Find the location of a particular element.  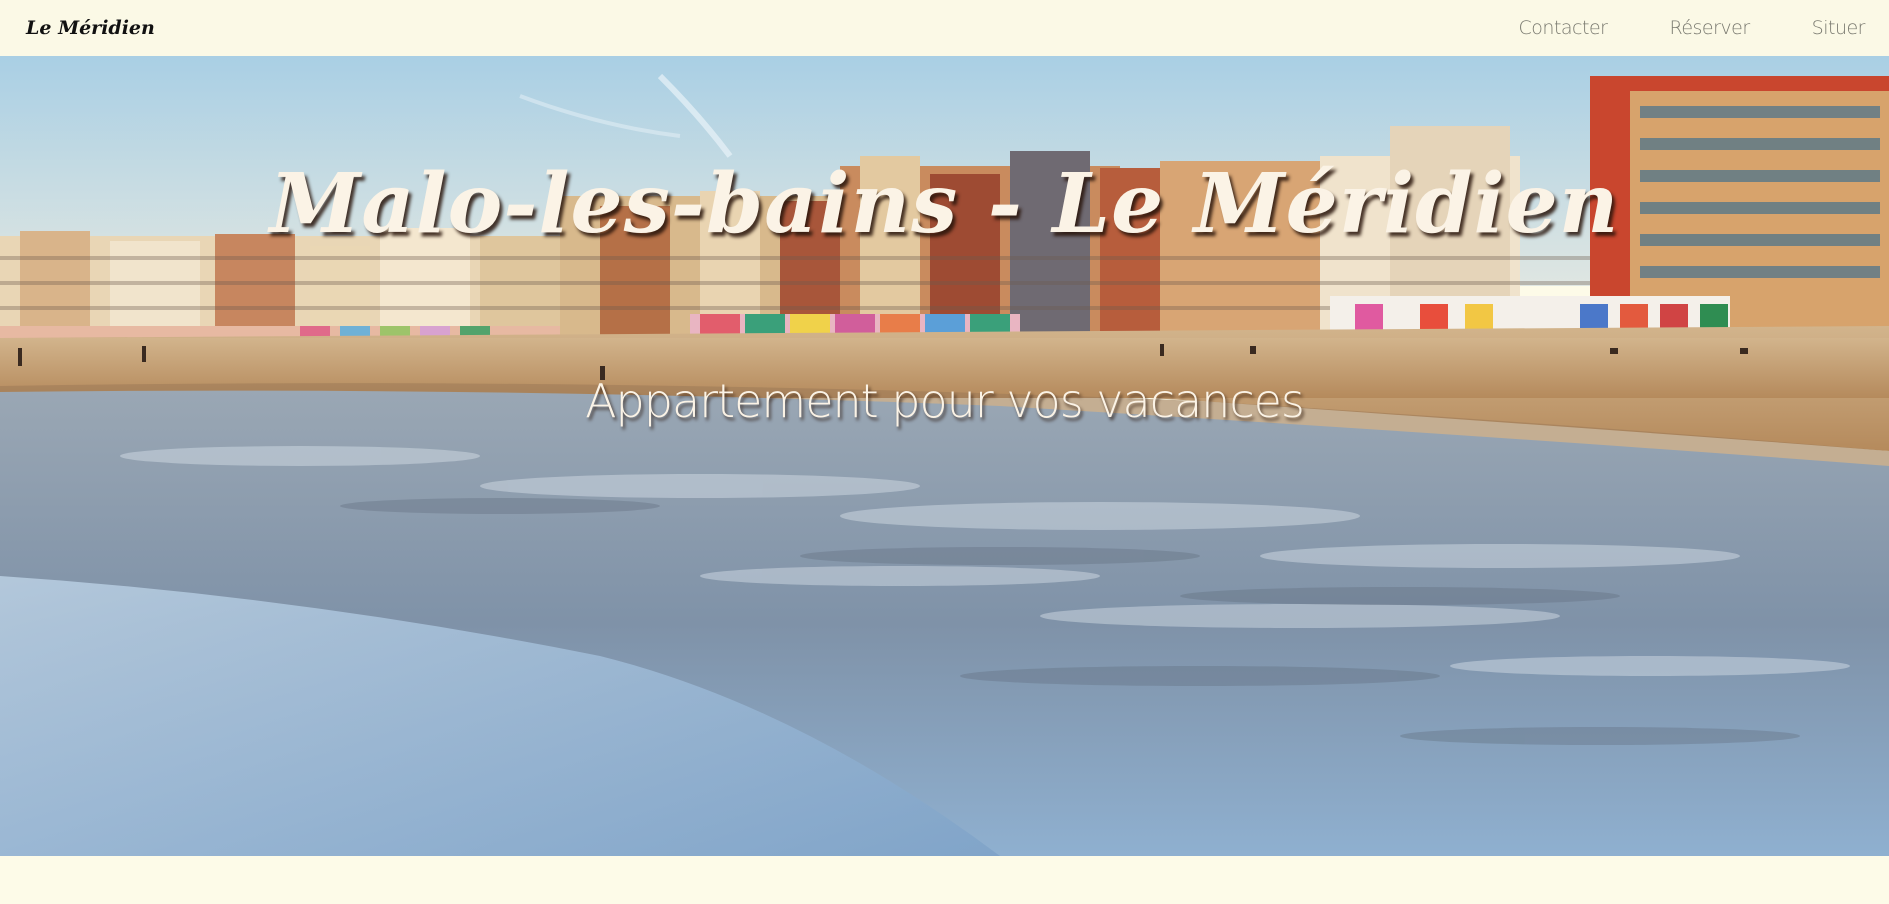

page-background-band is located at coordinates (944, 880).